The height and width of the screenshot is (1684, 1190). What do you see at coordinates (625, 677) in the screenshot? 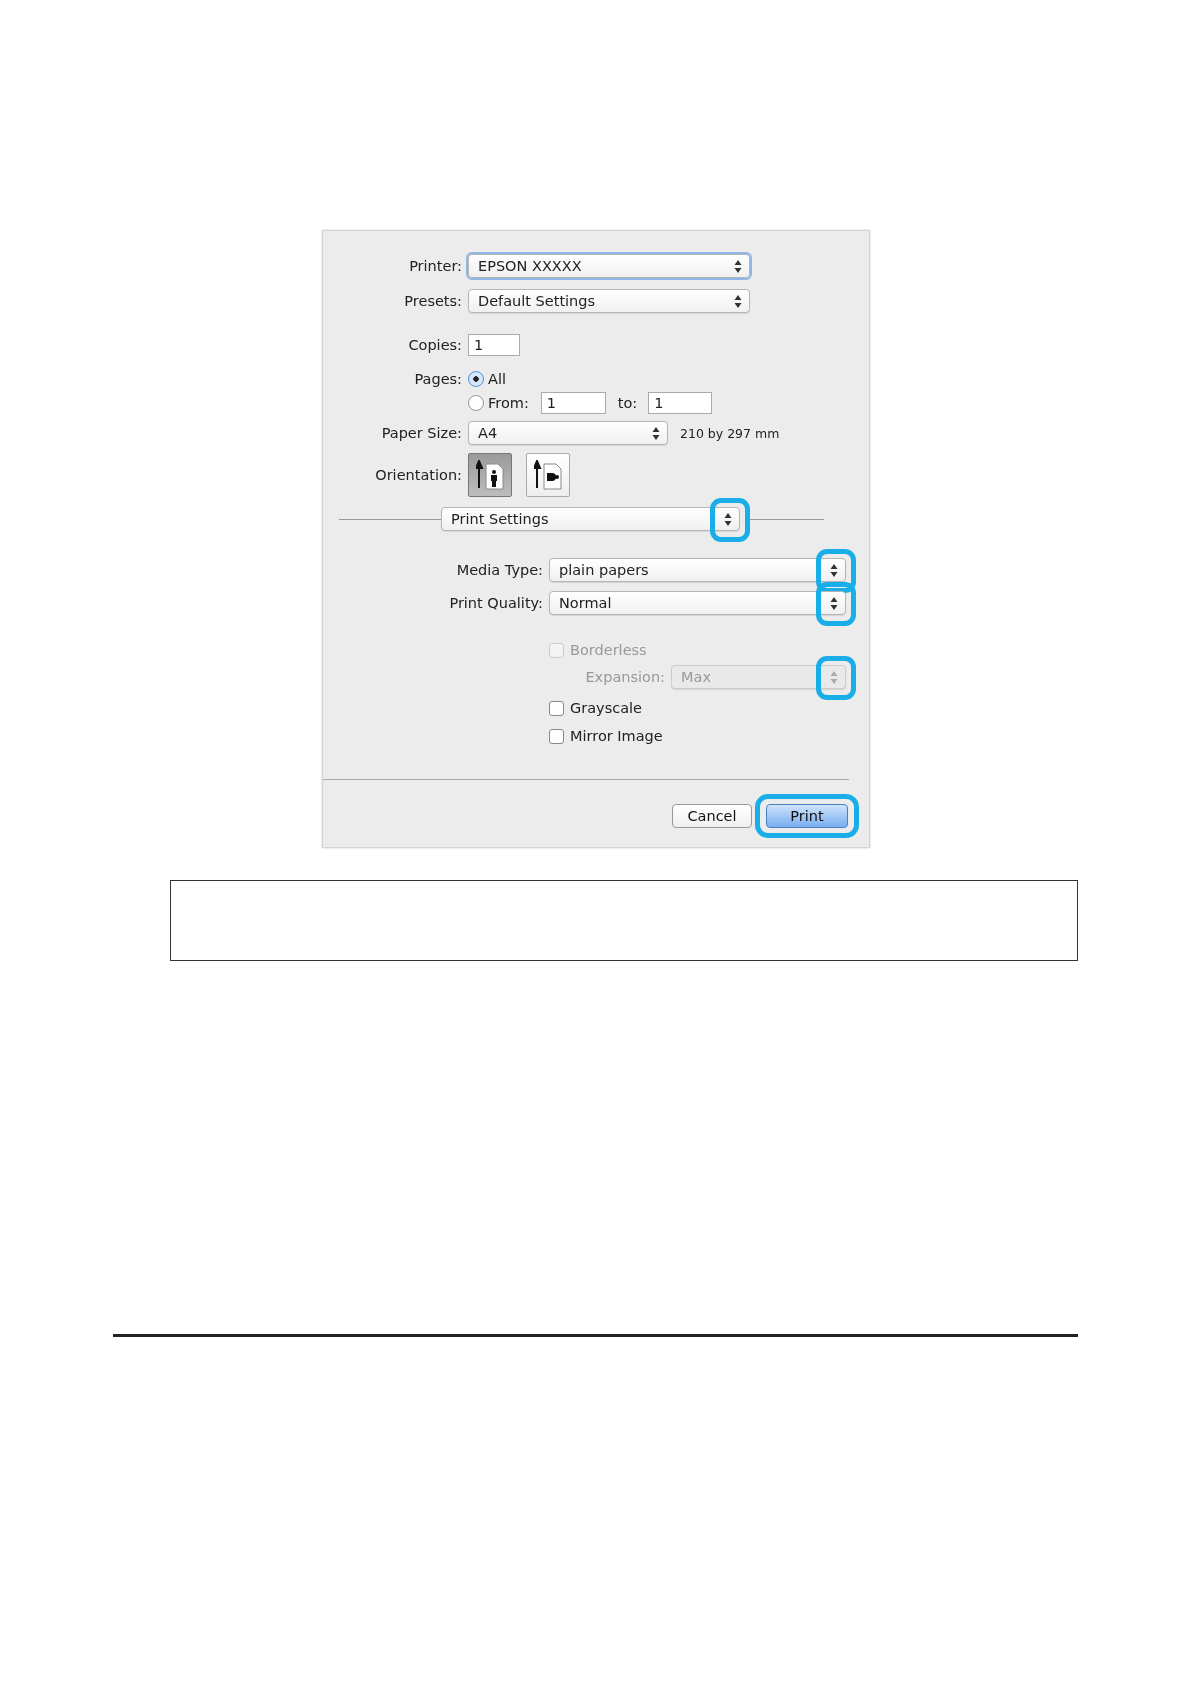
I see `field-label: Expansion:` at bounding box center [625, 677].